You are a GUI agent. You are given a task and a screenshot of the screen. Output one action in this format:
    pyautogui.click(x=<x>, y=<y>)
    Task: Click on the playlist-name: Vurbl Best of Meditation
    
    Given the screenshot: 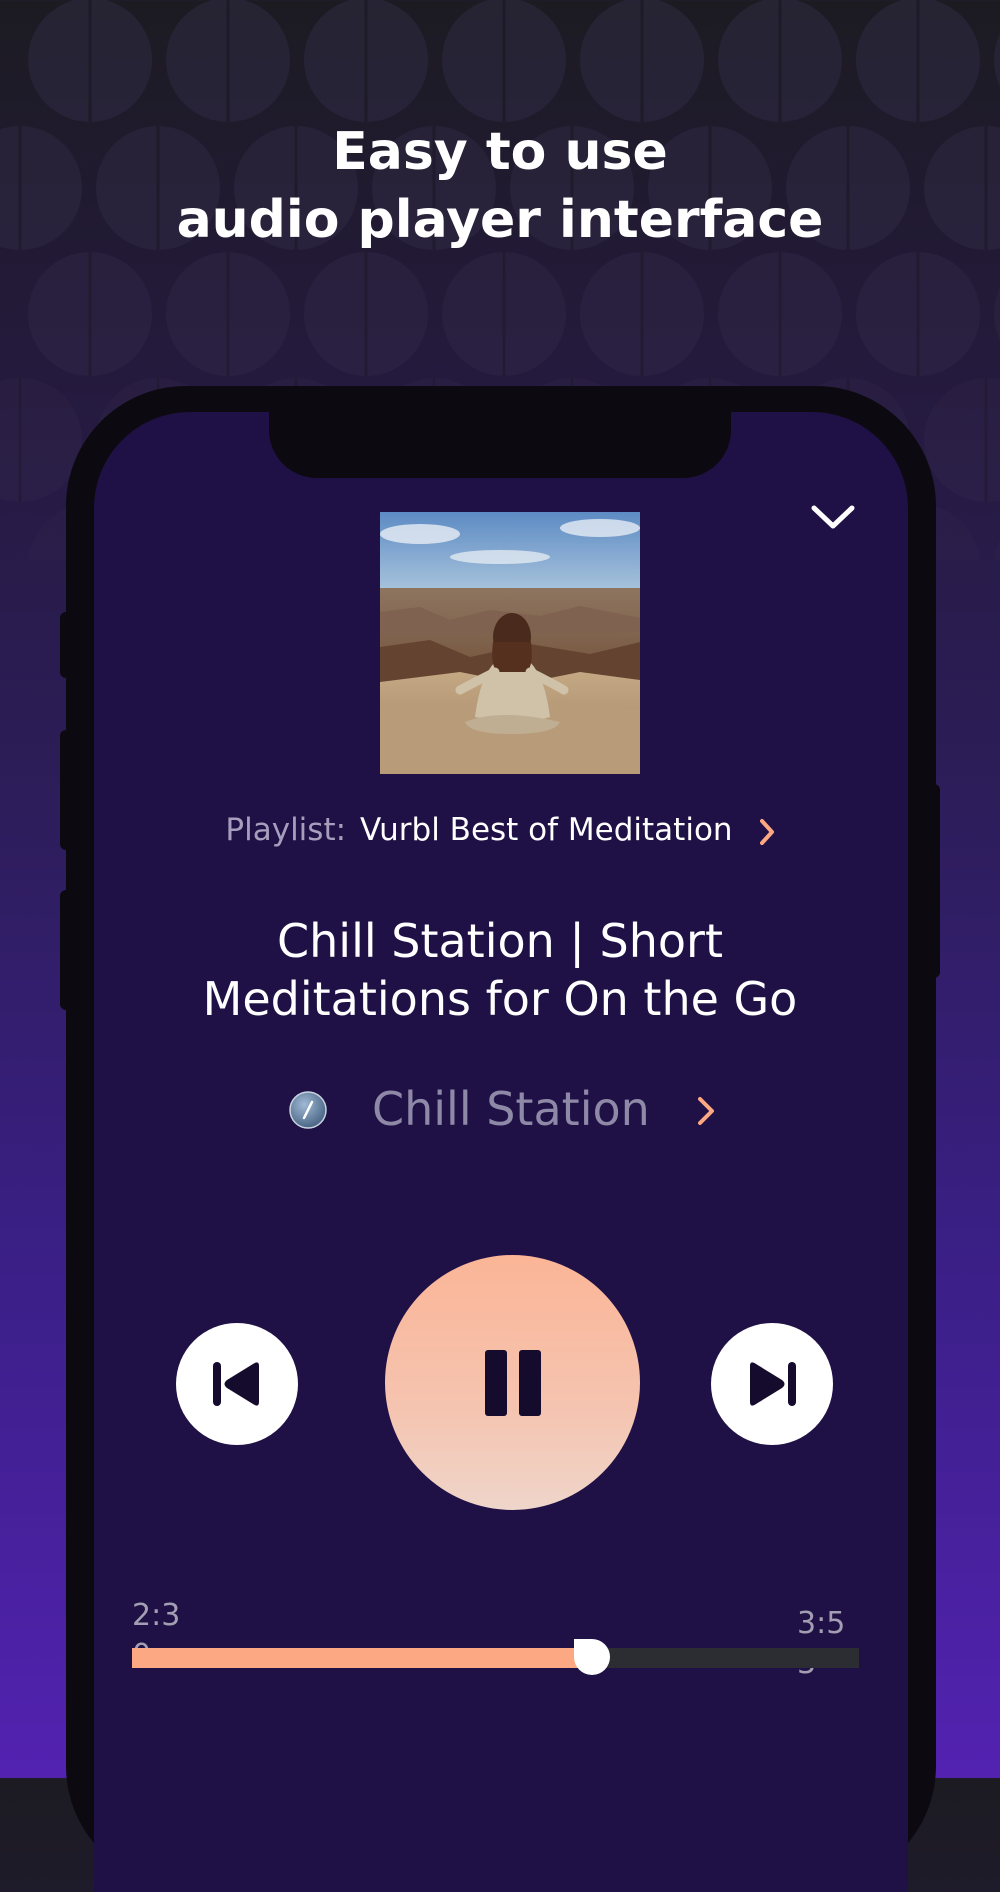 What is the action you would take?
    pyautogui.click(x=546, y=830)
    